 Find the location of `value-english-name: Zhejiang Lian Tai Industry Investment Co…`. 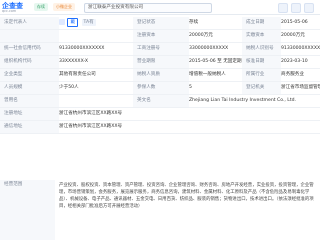

value-english-name: Zhejiang Lian Tai Industry Investment Co… is located at coordinates (243, 100).